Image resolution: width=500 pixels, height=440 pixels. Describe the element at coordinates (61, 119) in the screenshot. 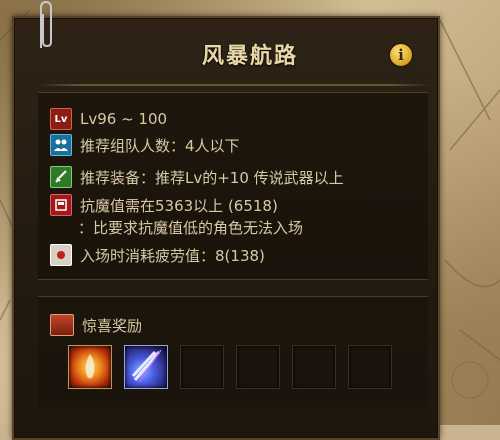

I see `level-icon: Lv` at that location.